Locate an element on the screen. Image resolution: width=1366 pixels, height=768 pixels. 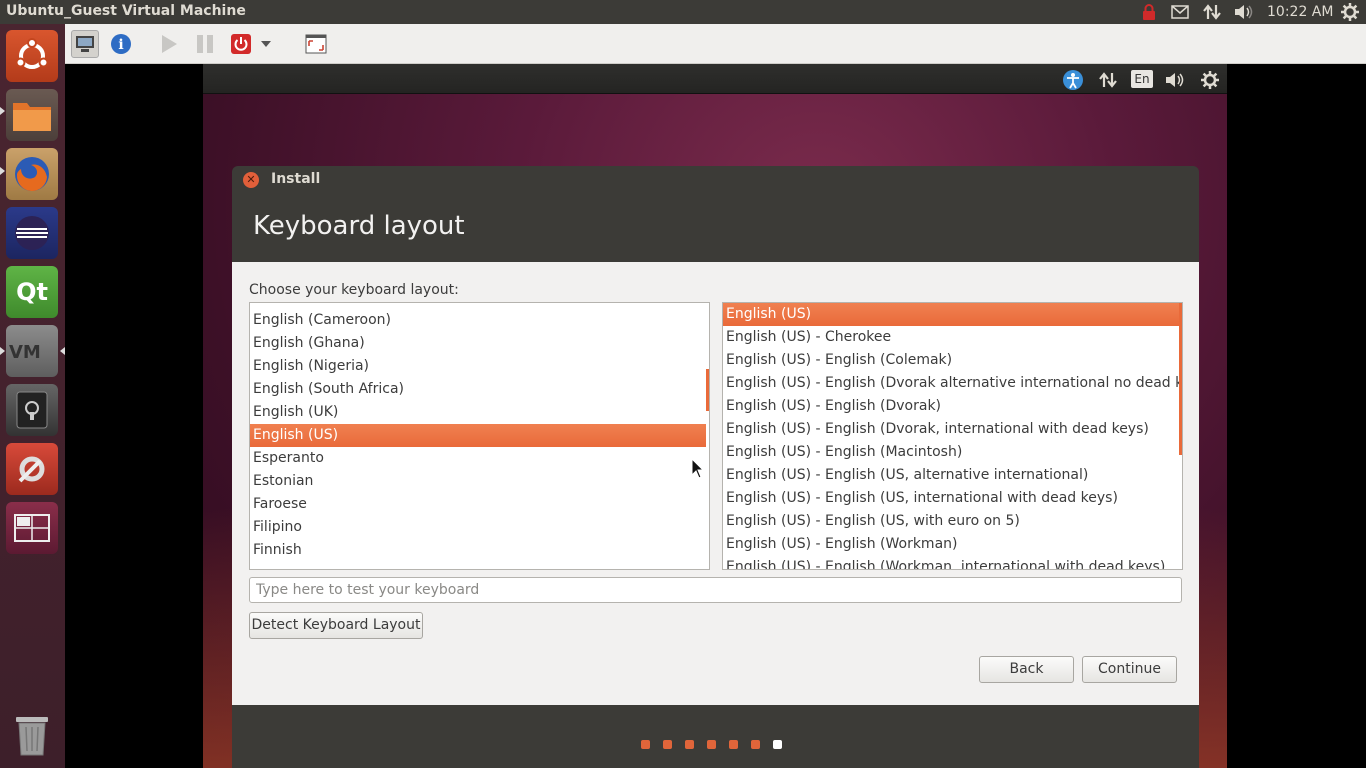
detect-keyboard-layout-button: Detect Keyboard Layout is located at coordinates (336, 625).